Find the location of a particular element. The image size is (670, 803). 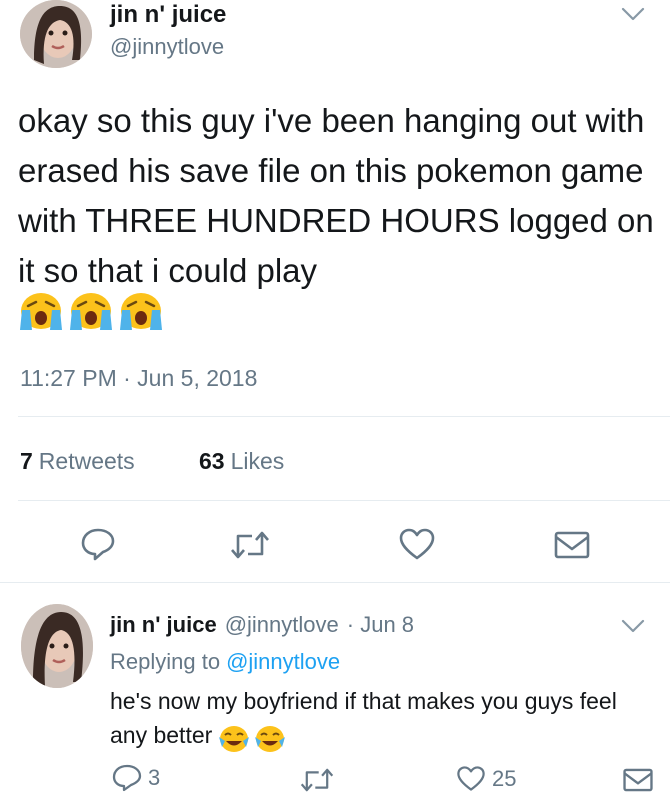

tweet-timestamp: 11:27 PM · Jun 5, 2018 is located at coordinates (138, 378).